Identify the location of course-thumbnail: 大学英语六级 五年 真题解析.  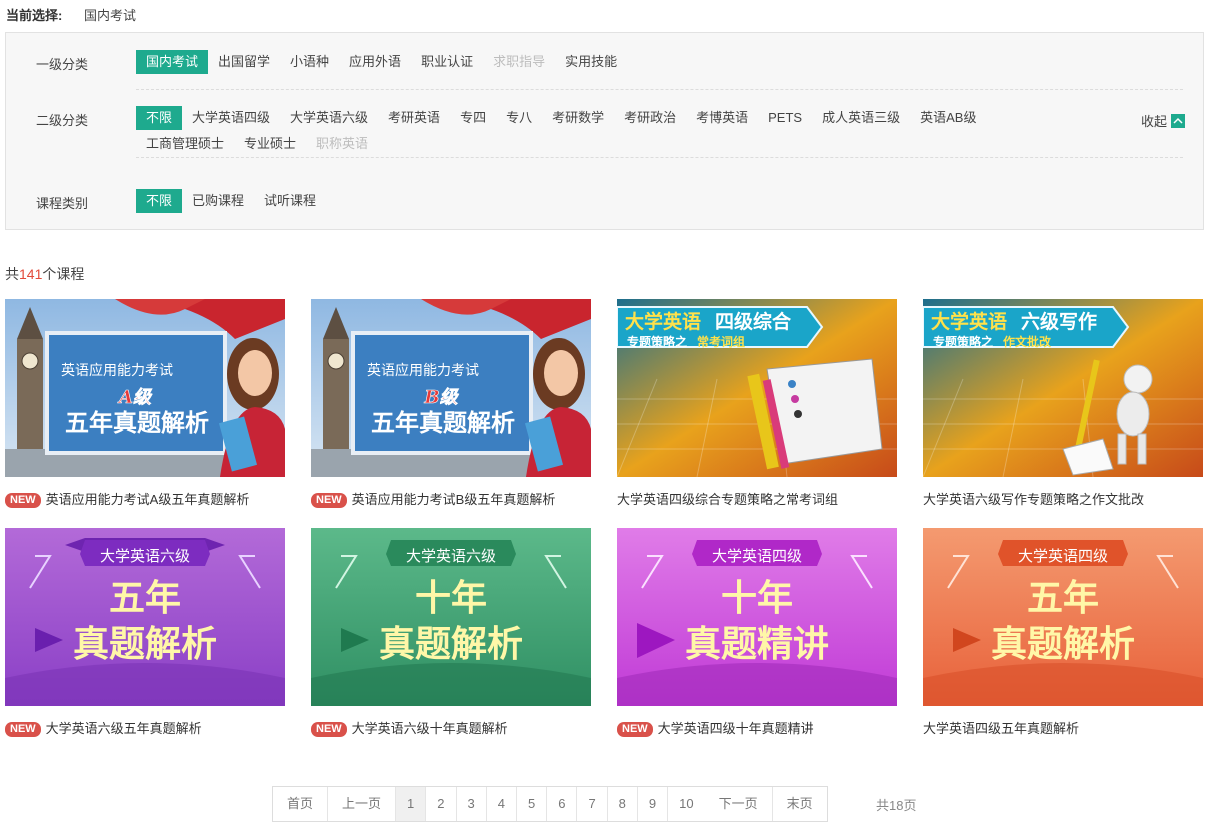
(145, 617).